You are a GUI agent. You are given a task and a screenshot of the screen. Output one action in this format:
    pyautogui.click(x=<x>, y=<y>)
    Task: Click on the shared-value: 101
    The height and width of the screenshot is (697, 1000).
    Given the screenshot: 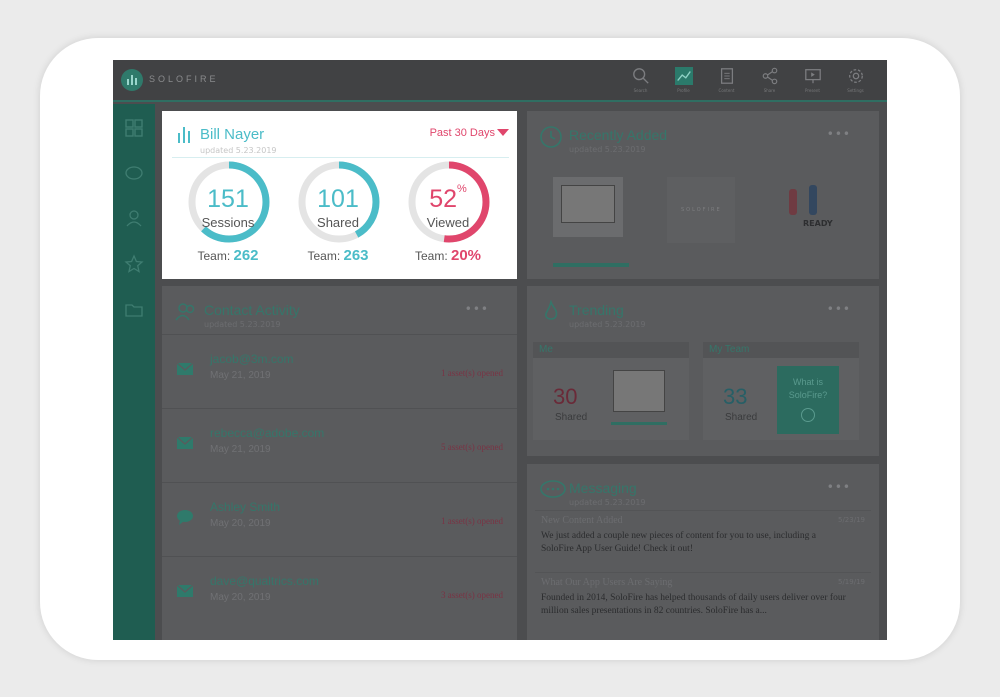 What is the action you would take?
    pyautogui.click(x=338, y=199)
    